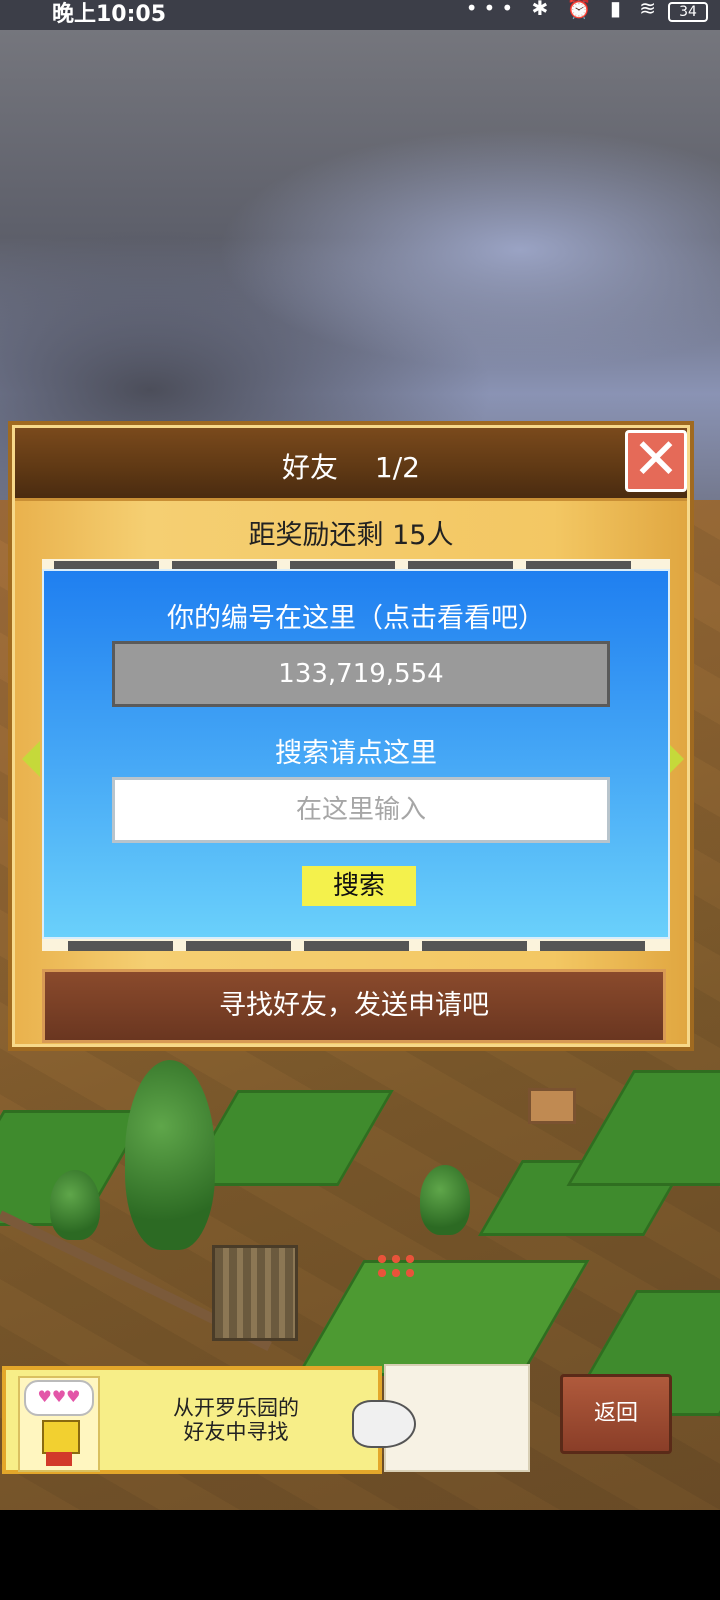  Describe the element at coordinates (492, 10) in the screenshot. I see `more-icon: •••` at that location.